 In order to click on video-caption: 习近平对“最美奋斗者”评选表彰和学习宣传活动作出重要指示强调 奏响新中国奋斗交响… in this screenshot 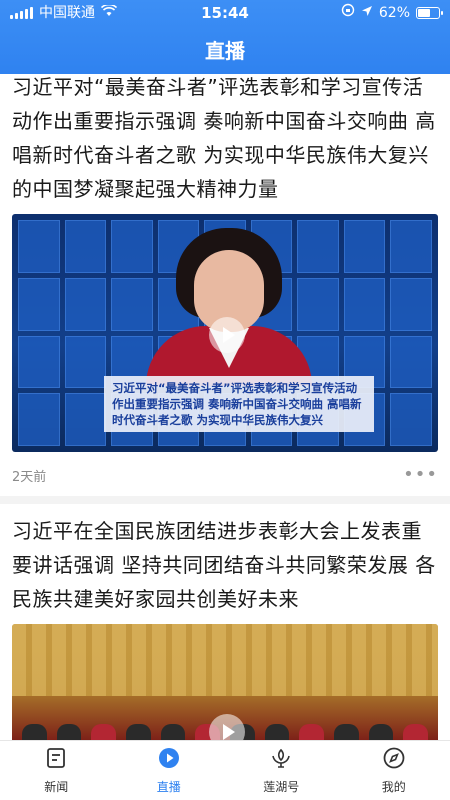, I will do `click(239, 404)`.